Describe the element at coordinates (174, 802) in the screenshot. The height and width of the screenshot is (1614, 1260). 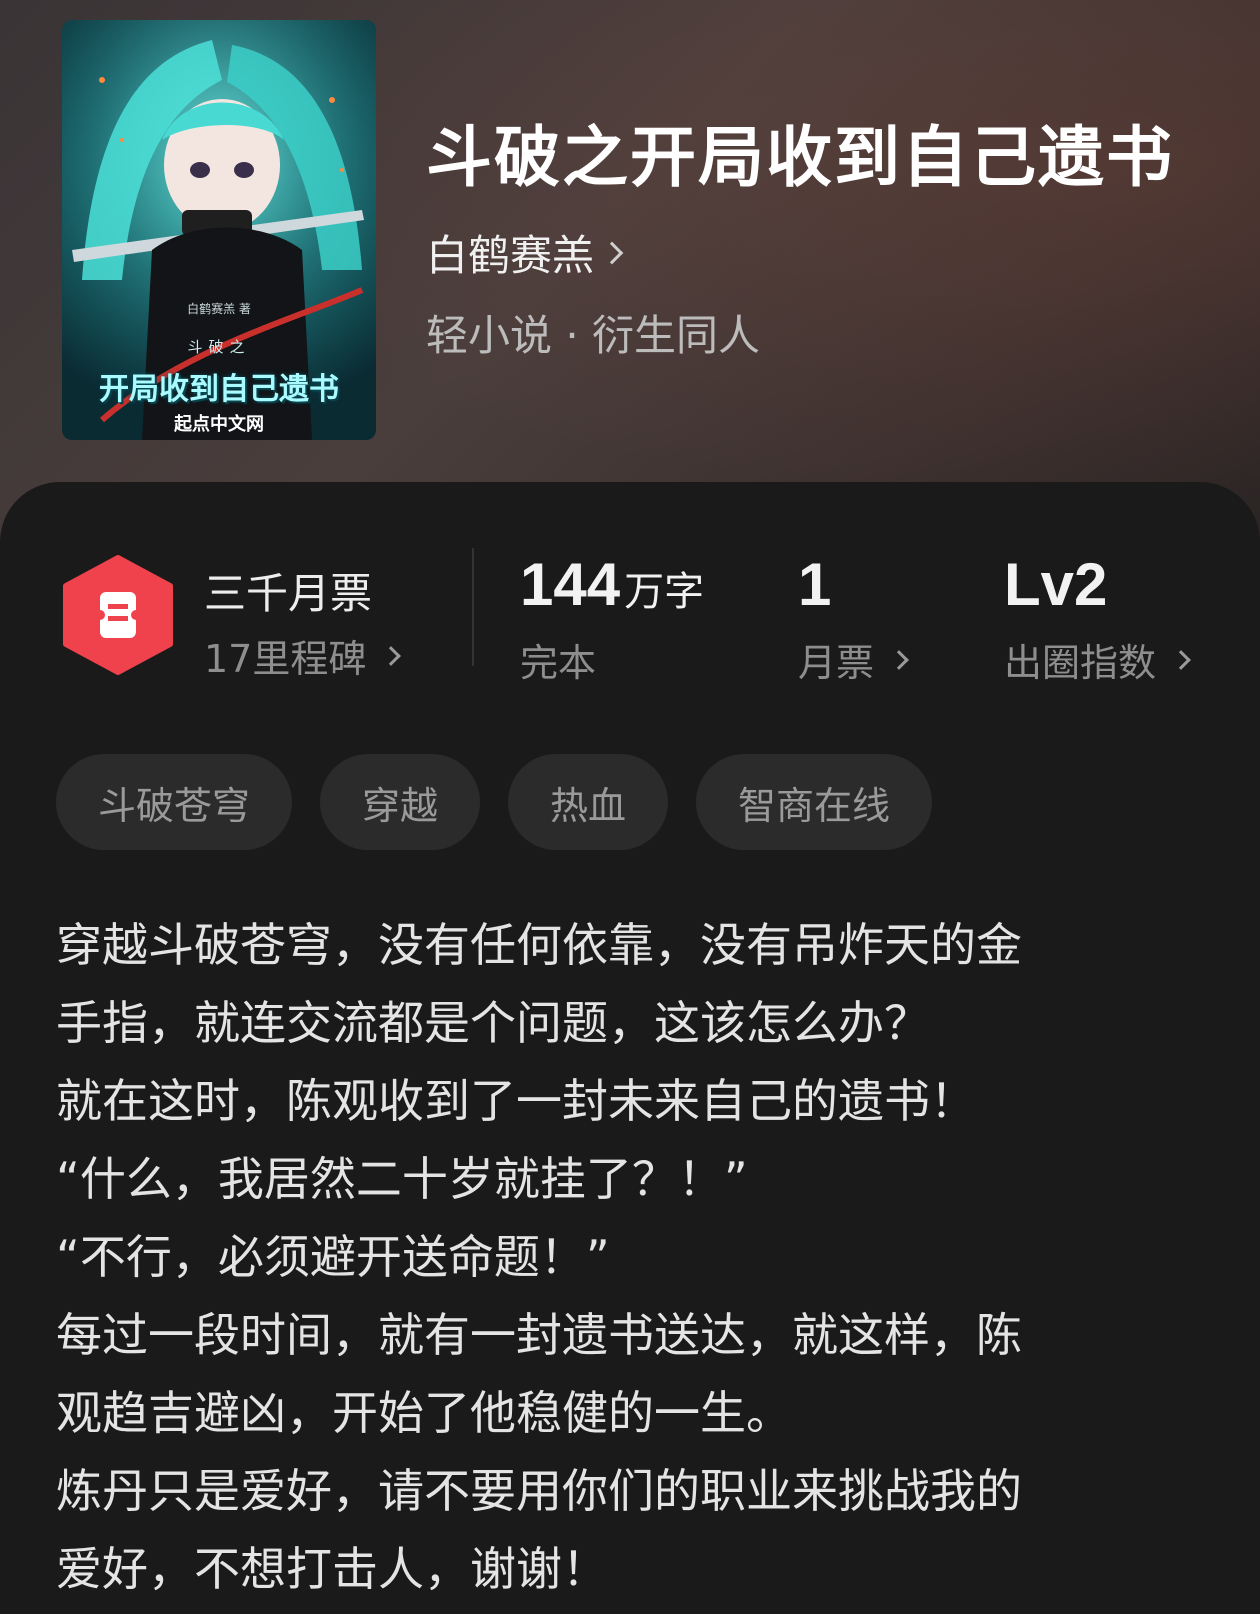
I see `tag-chip: 斗破苍穹` at that location.